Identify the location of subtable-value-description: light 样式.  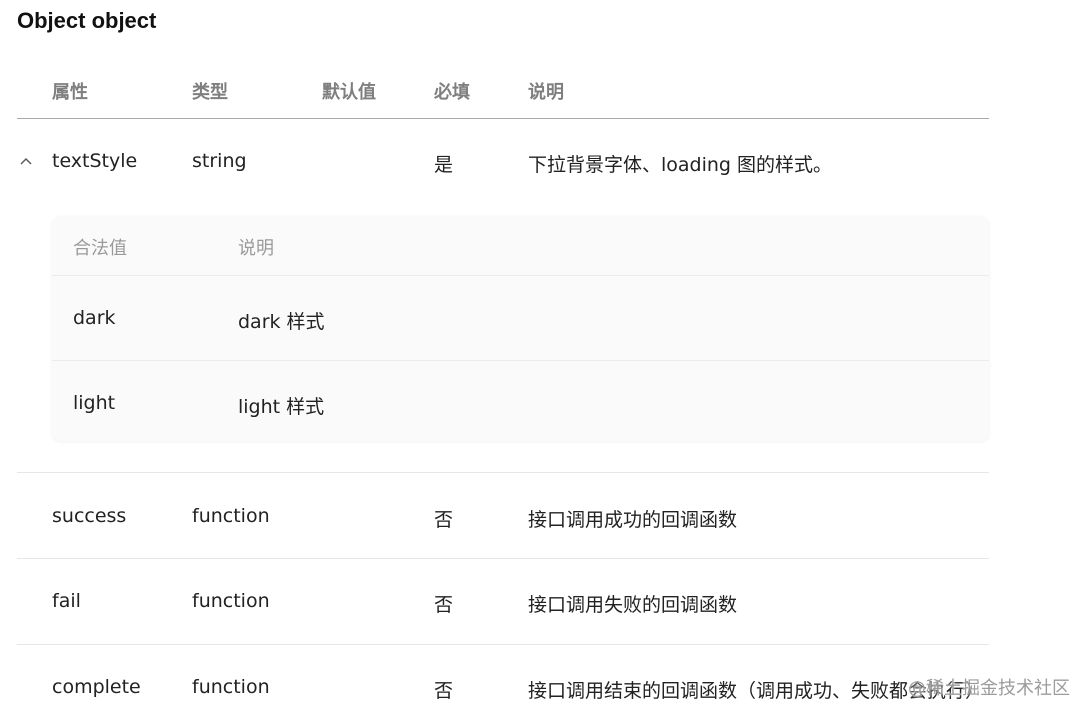
(281, 407).